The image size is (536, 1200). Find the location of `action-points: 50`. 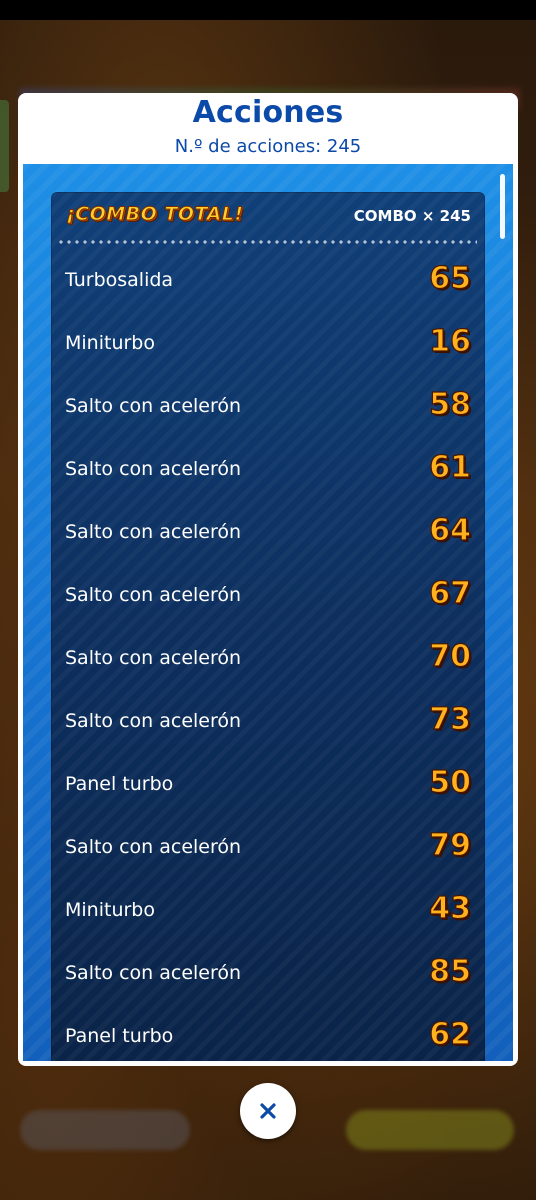

action-points: 50 is located at coordinates (450, 782).